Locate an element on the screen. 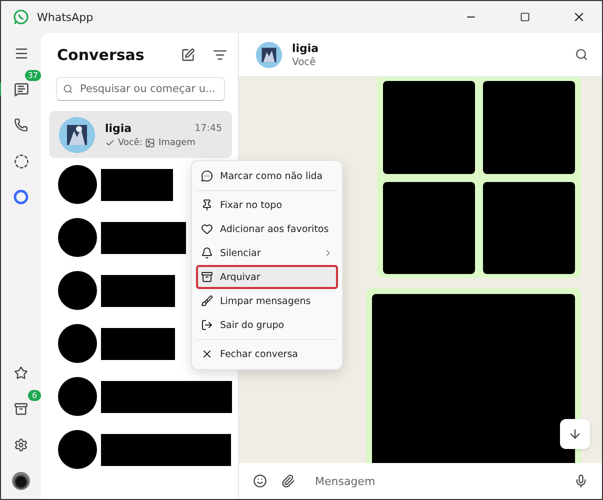 The width and height of the screenshot is (603, 500). menu-item: Arquivar is located at coordinates (267, 277).